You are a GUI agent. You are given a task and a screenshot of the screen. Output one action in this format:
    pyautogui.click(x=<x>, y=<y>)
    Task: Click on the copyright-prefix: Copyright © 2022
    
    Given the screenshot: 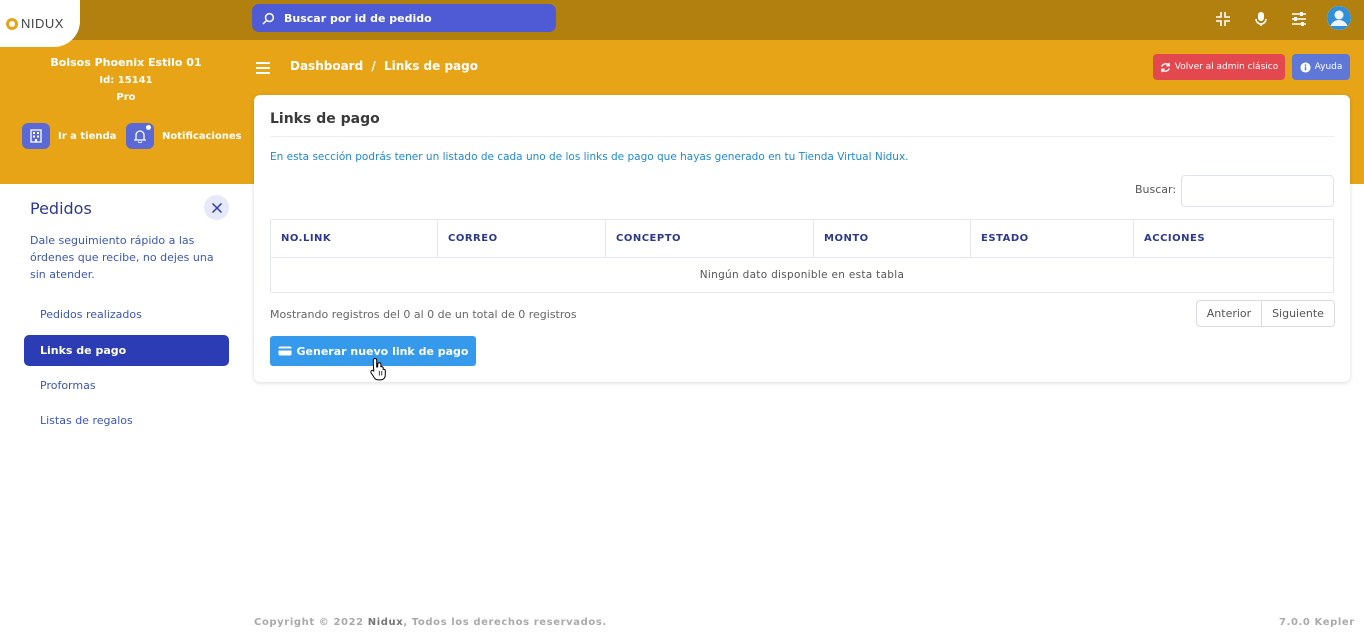 What is the action you would take?
    pyautogui.click(x=311, y=622)
    